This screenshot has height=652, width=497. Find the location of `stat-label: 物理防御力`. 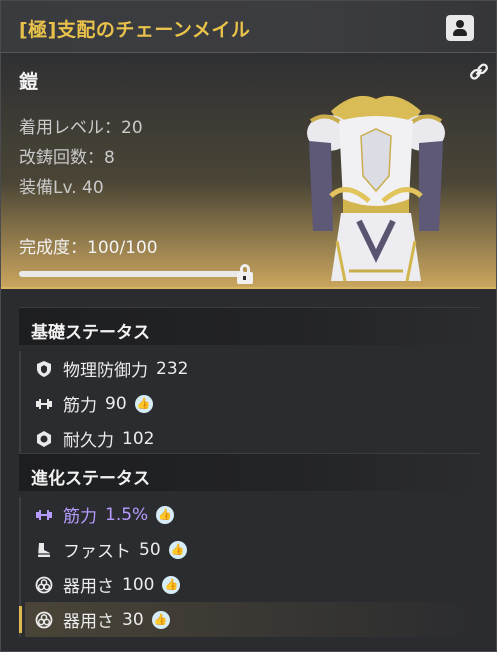

stat-label: 物理防御力 is located at coordinates (105, 371).